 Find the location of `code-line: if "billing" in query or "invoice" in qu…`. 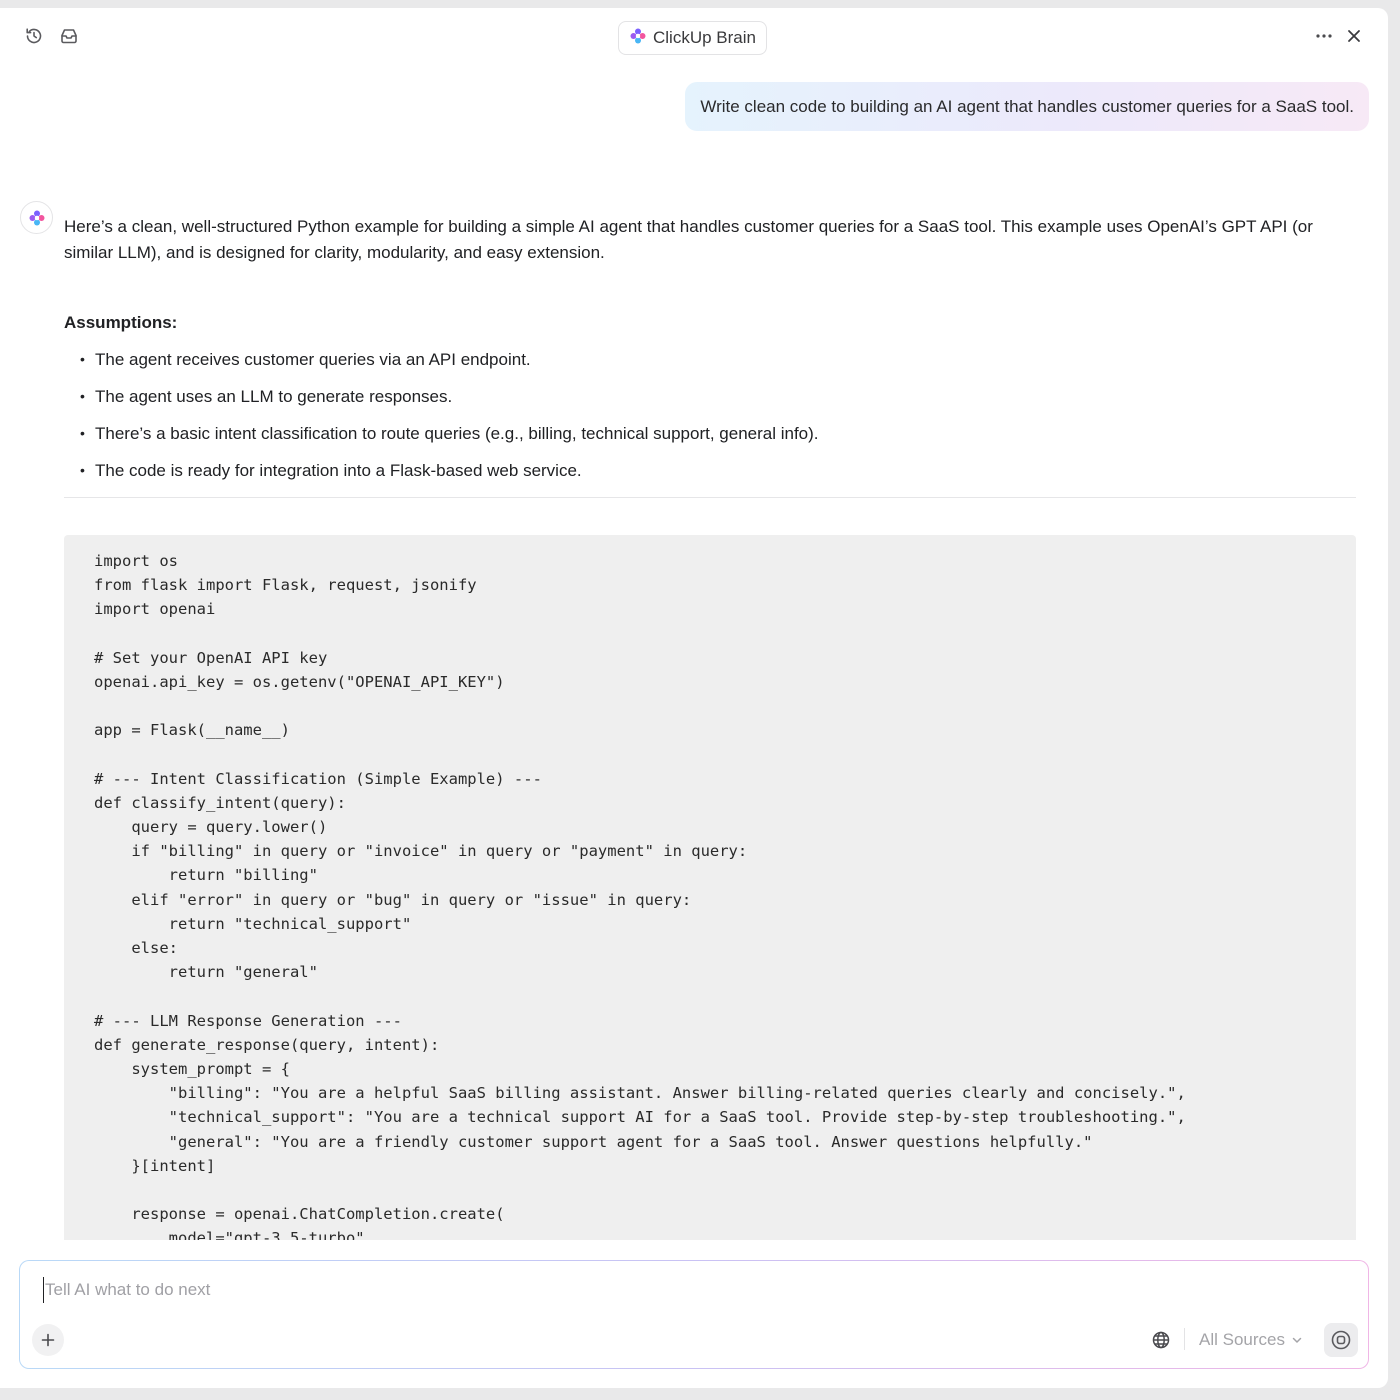

code-line: if "billing" in query or "invoice" in qu… is located at coordinates (421, 851).